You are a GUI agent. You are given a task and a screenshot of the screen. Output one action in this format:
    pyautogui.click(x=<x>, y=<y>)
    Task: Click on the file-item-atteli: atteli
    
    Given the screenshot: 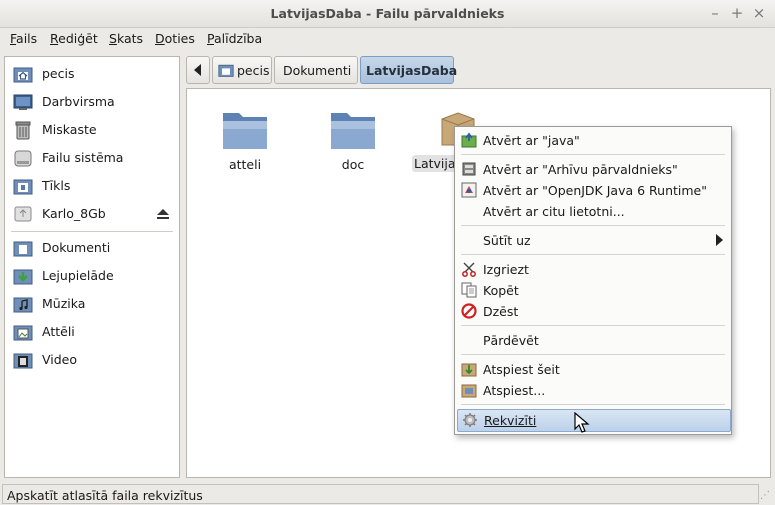 What is the action you would take?
    pyautogui.click(x=245, y=152)
    